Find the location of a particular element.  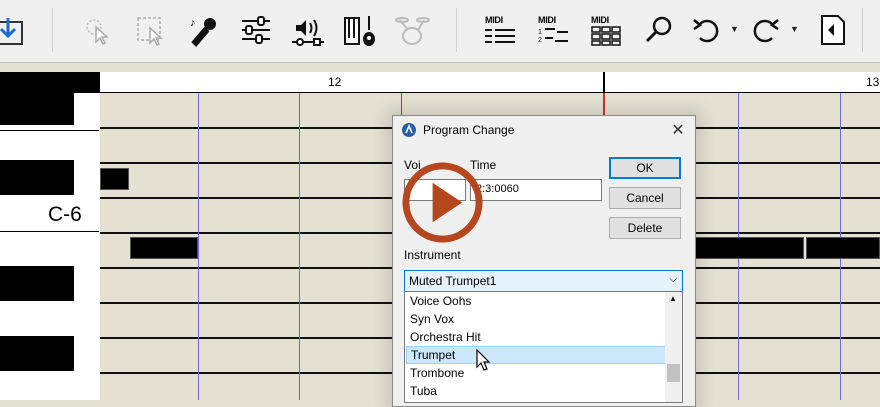

close-document-button is located at coordinates (830, 30).